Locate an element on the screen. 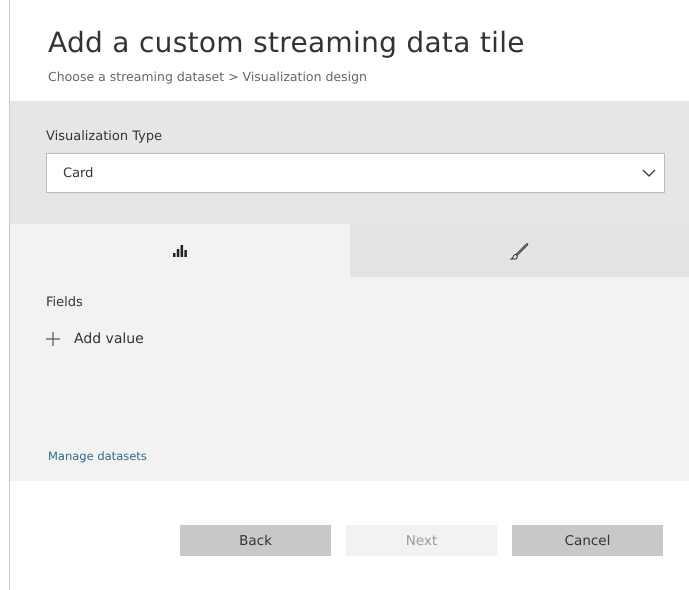 The height and width of the screenshot is (590, 689). field-label: Visualization Type is located at coordinates (105, 136).